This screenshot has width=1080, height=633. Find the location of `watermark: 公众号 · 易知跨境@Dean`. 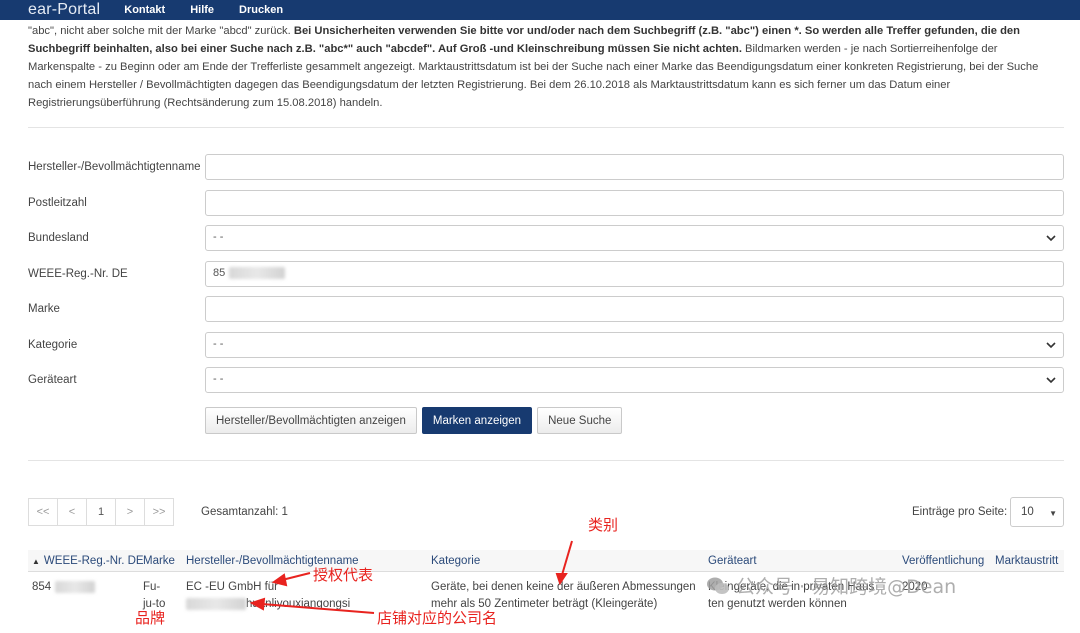

watermark: 公众号 · 易知跨境@Dean is located at coordinates (831, 585).